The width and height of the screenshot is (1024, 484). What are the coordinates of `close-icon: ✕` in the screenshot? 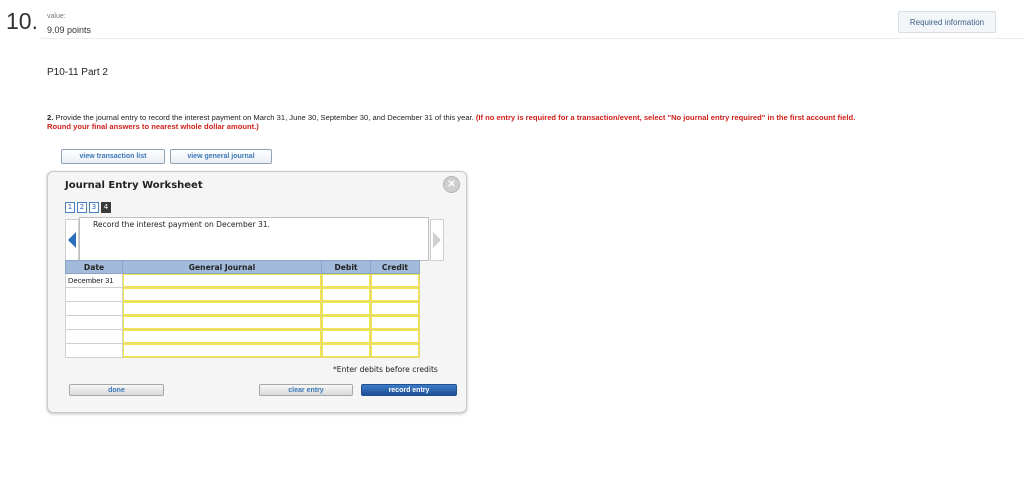 It's located at (451, 184).